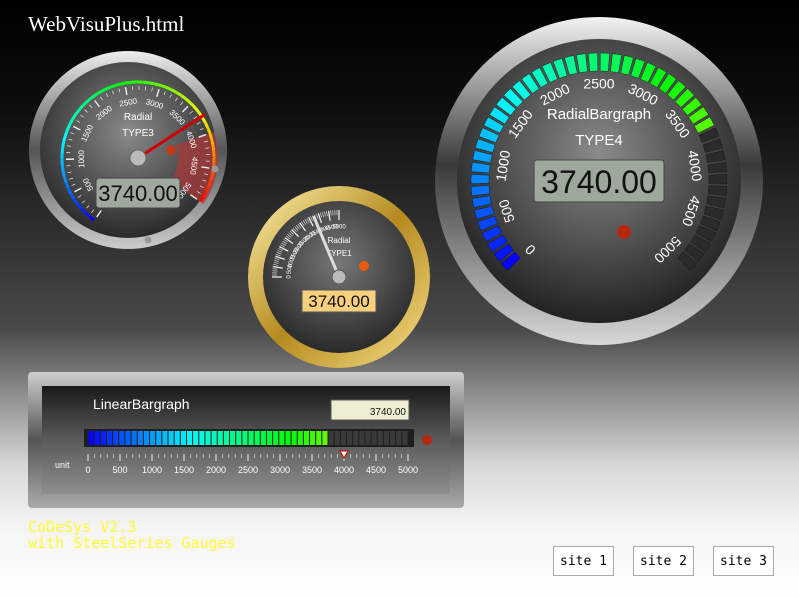 This screenshot has width=799, height=598. Describe the element at coordinates (82, 527) in the screenshot. I see `footer-line-1: CoDeSys V2.3` at that location.